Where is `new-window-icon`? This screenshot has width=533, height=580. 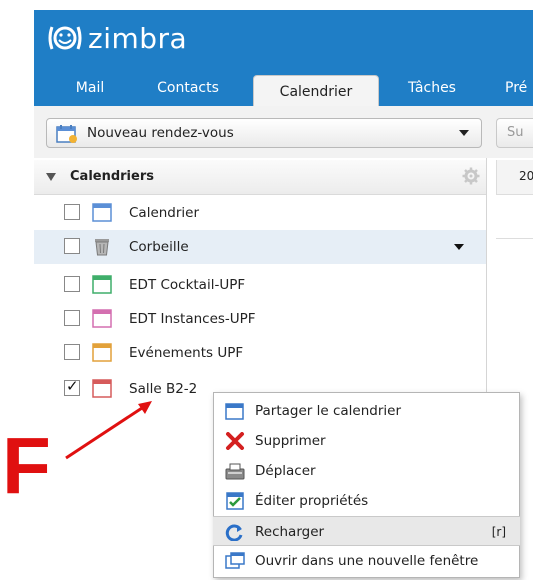
new-window-icon is located at coordinates (235, 560).